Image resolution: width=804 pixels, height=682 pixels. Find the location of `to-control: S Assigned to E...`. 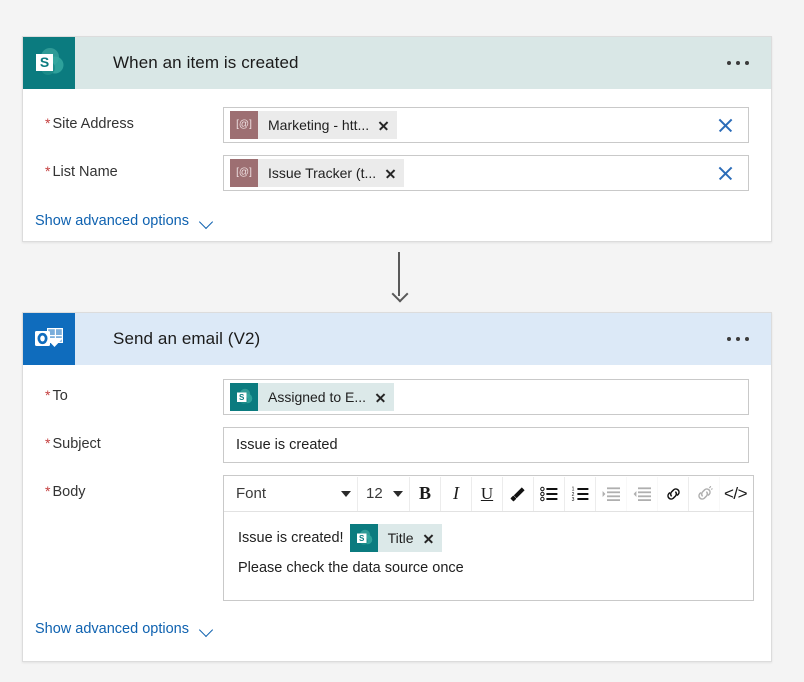

to-control: S Assigned to E... is located at coordinates (486, 397).